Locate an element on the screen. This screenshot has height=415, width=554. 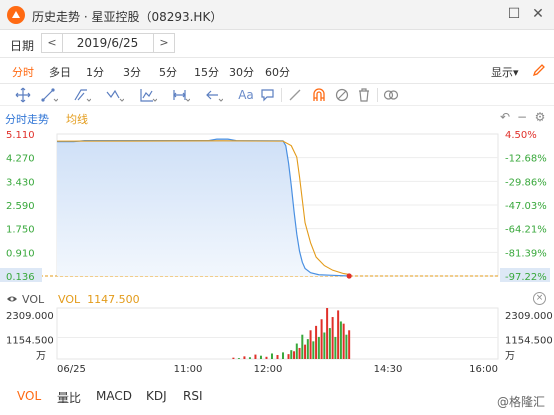
volume-value: VOL 1147.500 is located at coordinates (99, 299).